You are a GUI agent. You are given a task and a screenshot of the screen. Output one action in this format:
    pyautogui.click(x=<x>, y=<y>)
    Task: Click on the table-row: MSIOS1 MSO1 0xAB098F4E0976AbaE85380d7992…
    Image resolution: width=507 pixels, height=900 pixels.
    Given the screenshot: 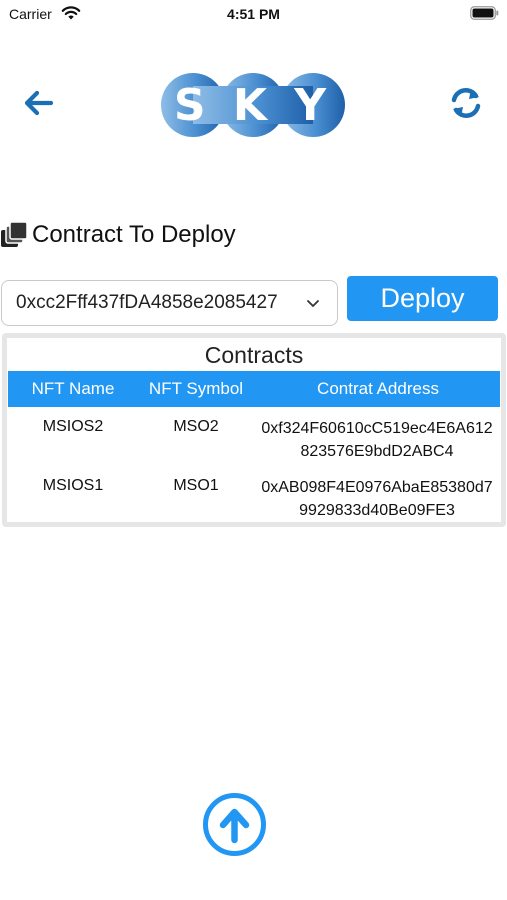 What is the action you would take?
    pyautogui.click(x=254, y=503)
    